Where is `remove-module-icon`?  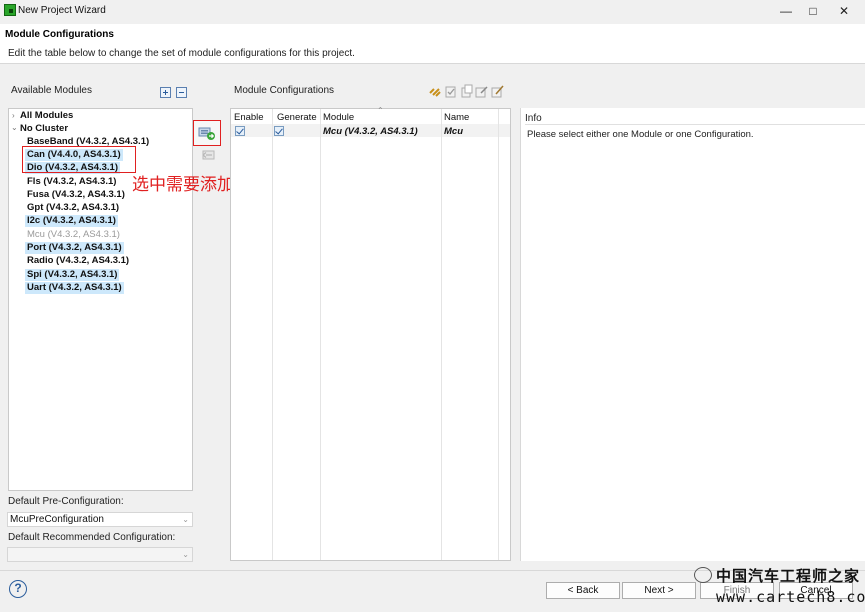
remove-module-icon is located at coordinates (208, 155).